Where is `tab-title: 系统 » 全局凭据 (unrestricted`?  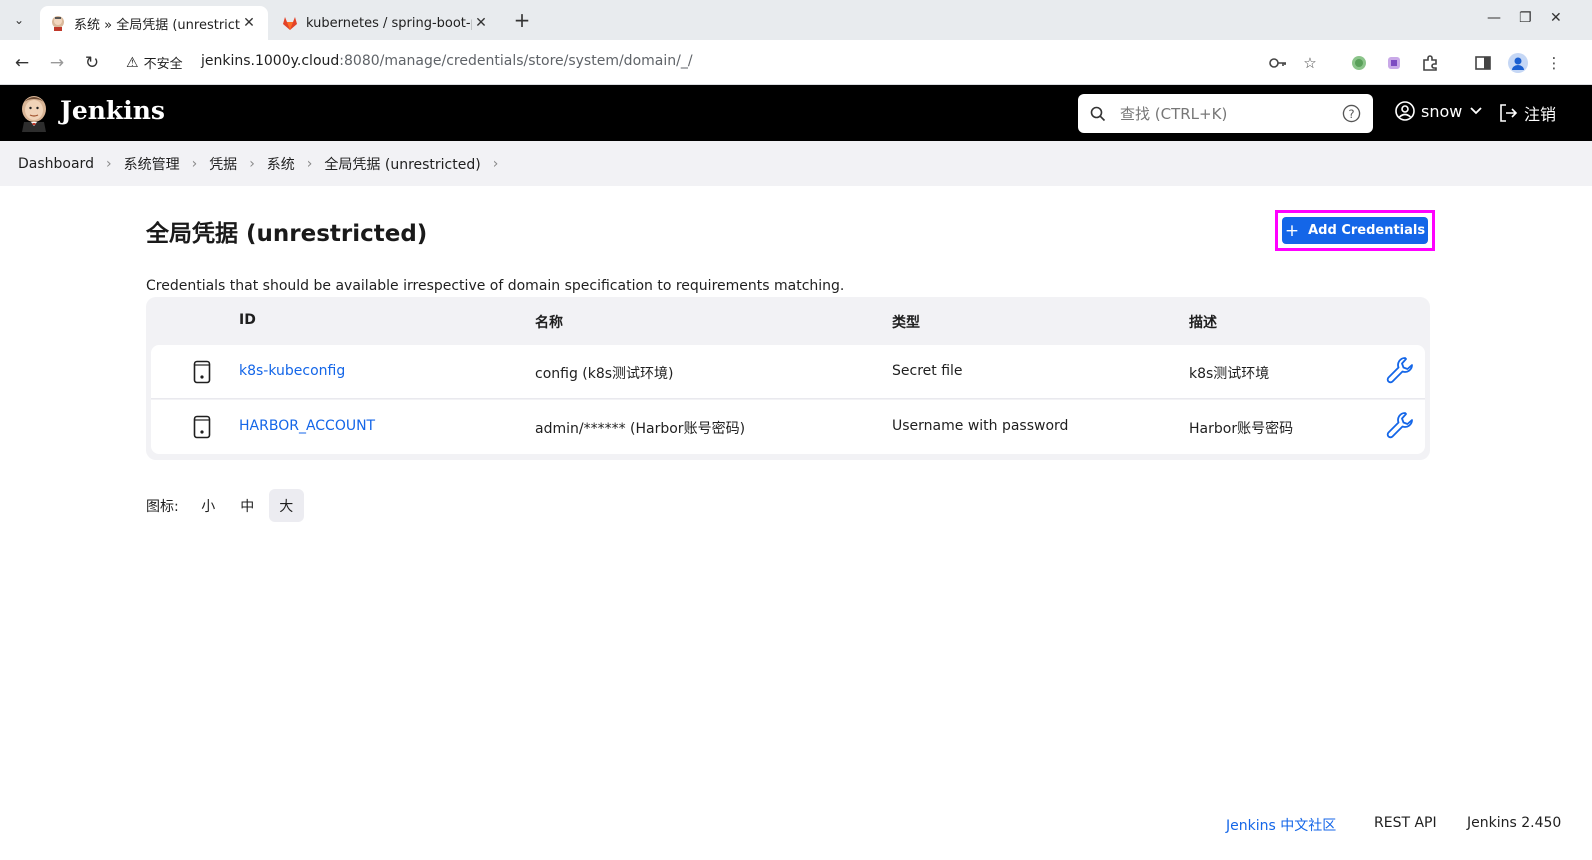
tab-title: 系统 » 全局凭据 (unrestricted is located at coordinates (157, 25).